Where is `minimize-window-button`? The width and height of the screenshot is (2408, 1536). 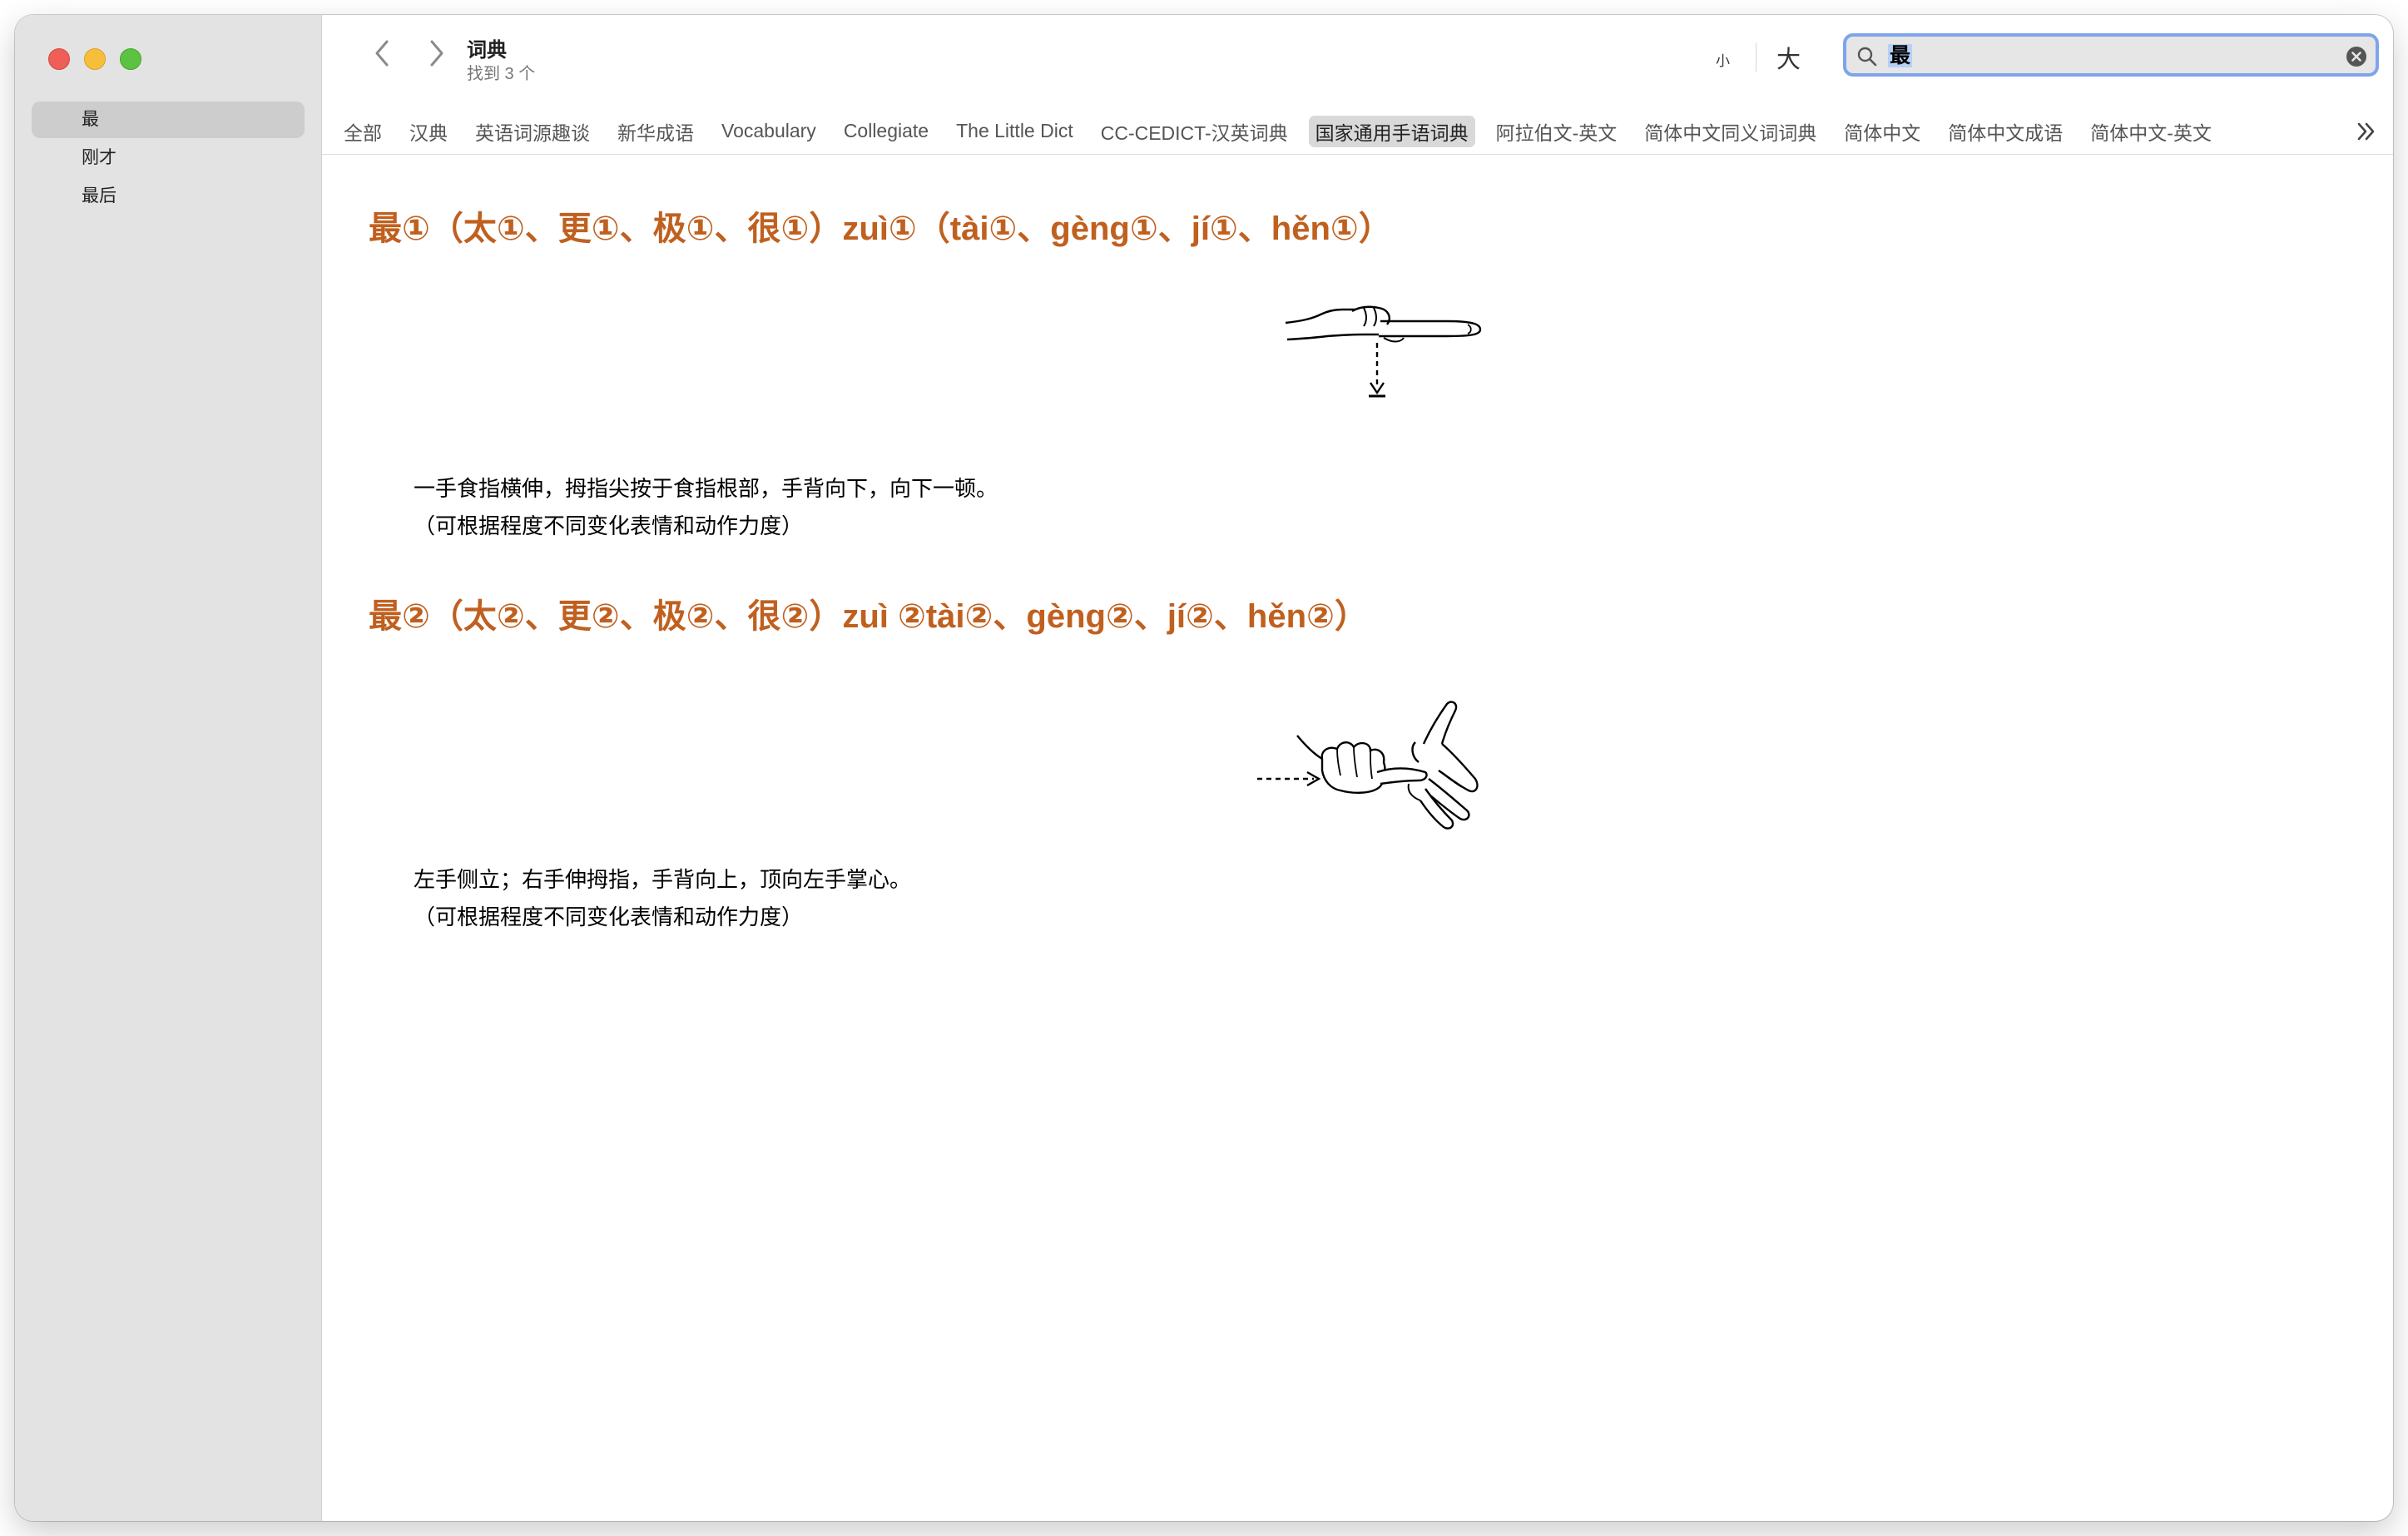 minimize-window-button is located at coordinates (95, 59).